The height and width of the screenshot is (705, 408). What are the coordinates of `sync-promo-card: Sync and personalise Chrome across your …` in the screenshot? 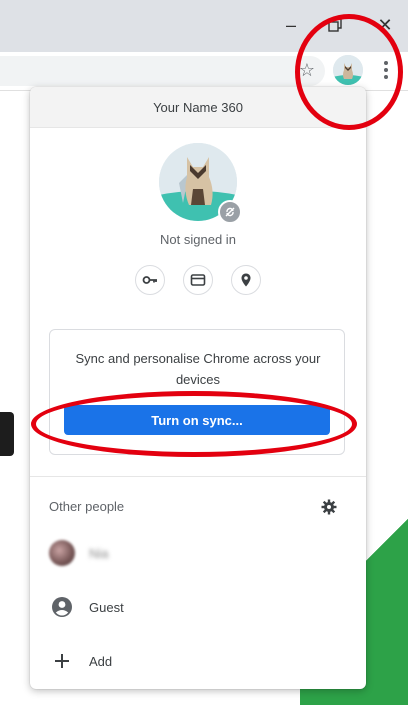 It's located at (197, 392).